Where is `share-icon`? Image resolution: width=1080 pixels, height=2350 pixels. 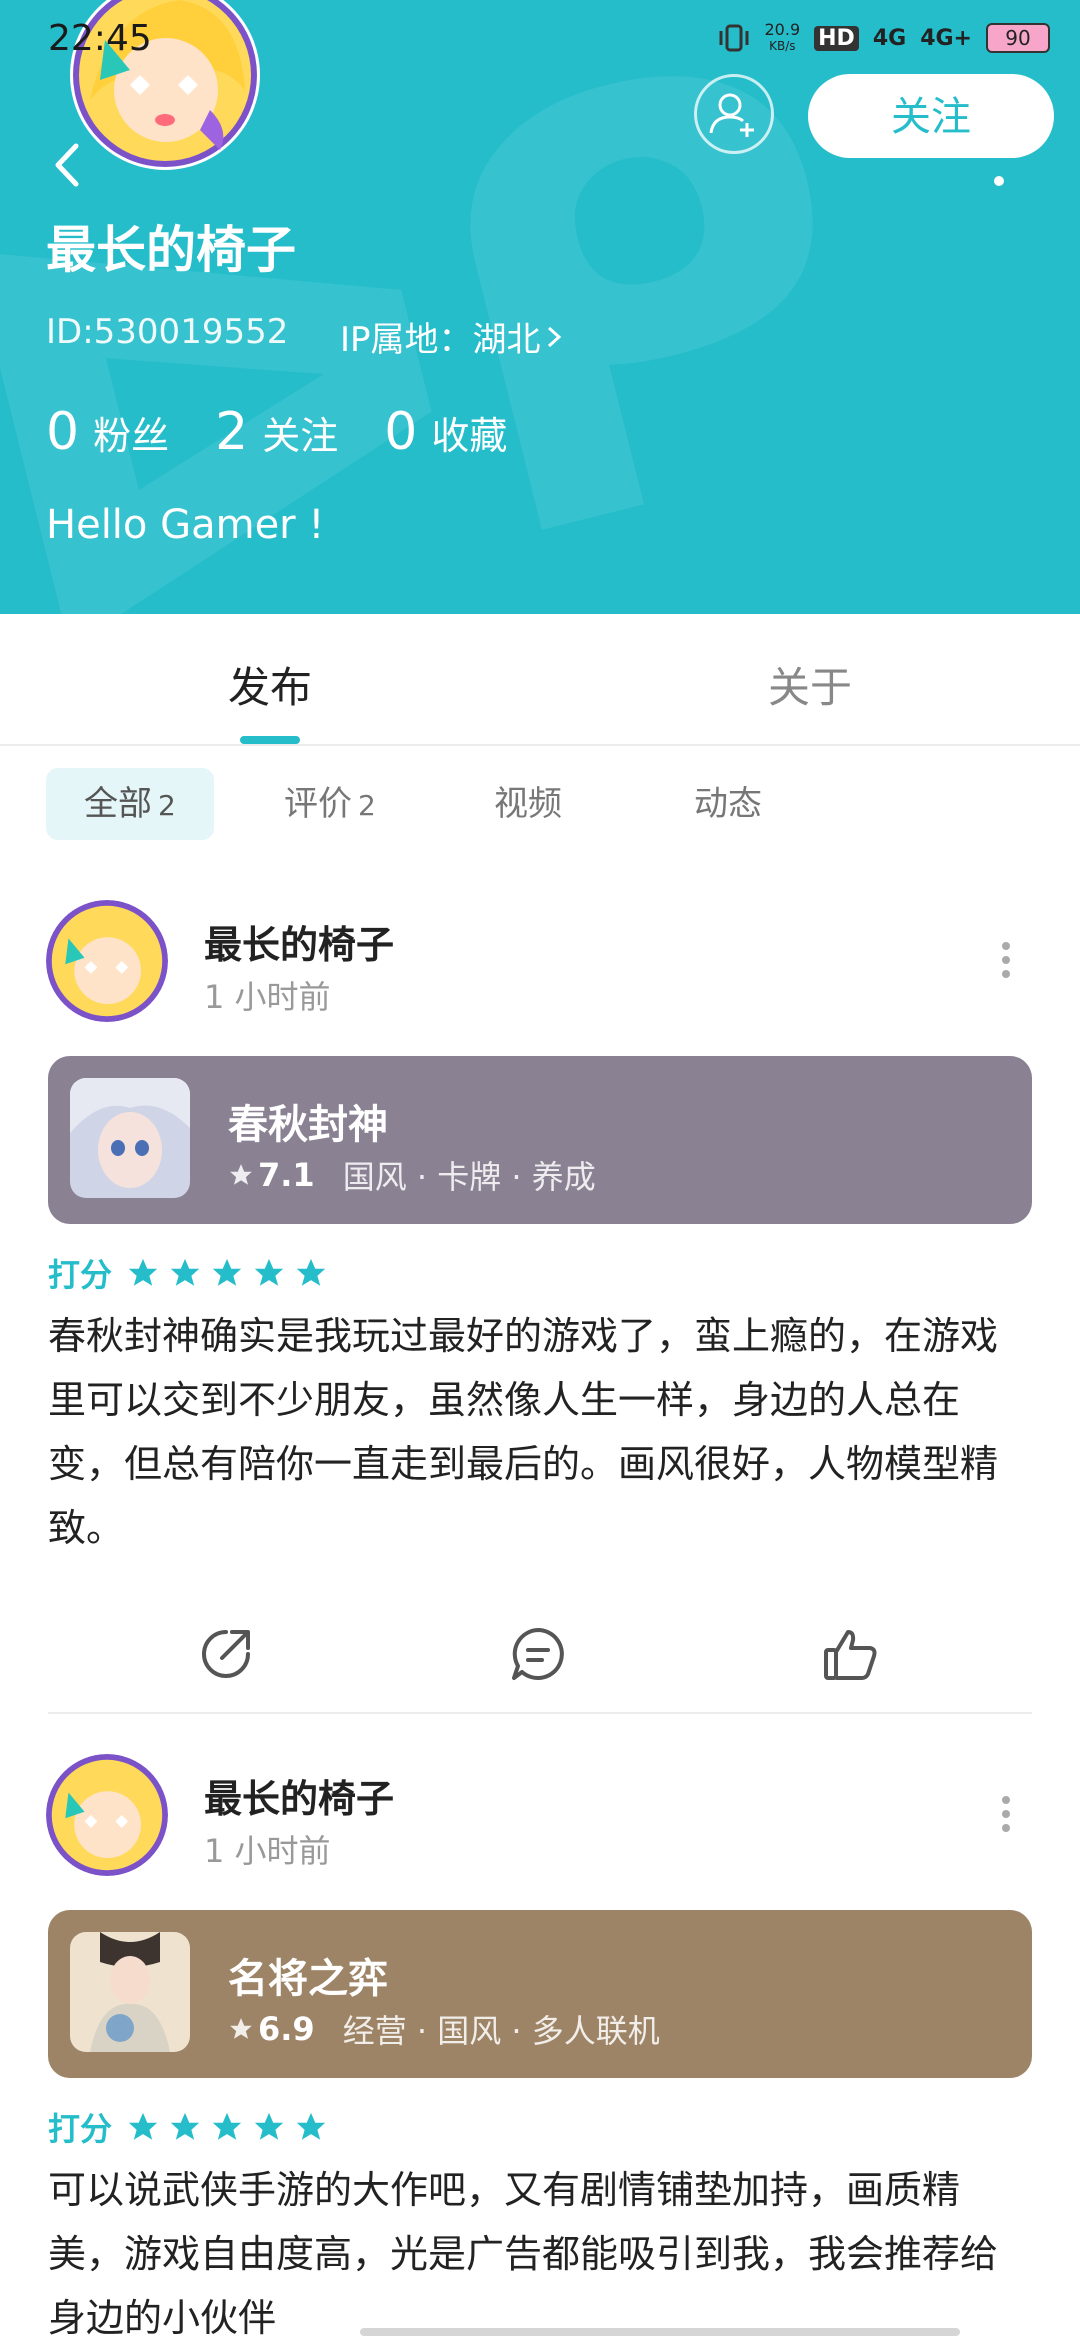
share-icon is located at coordinates (226, 1654).